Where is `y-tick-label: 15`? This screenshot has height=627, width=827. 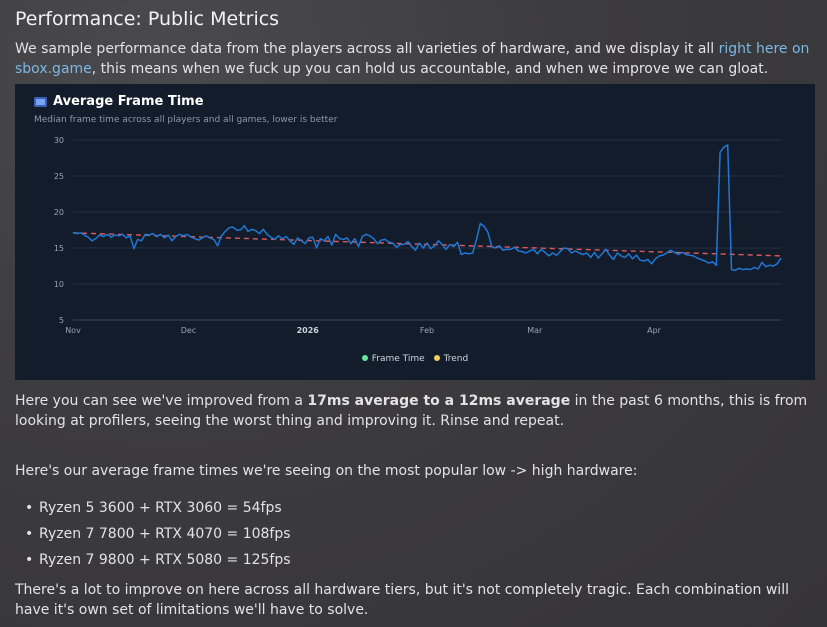
y-tick-label: 15 is located at coordinates (59, 248).